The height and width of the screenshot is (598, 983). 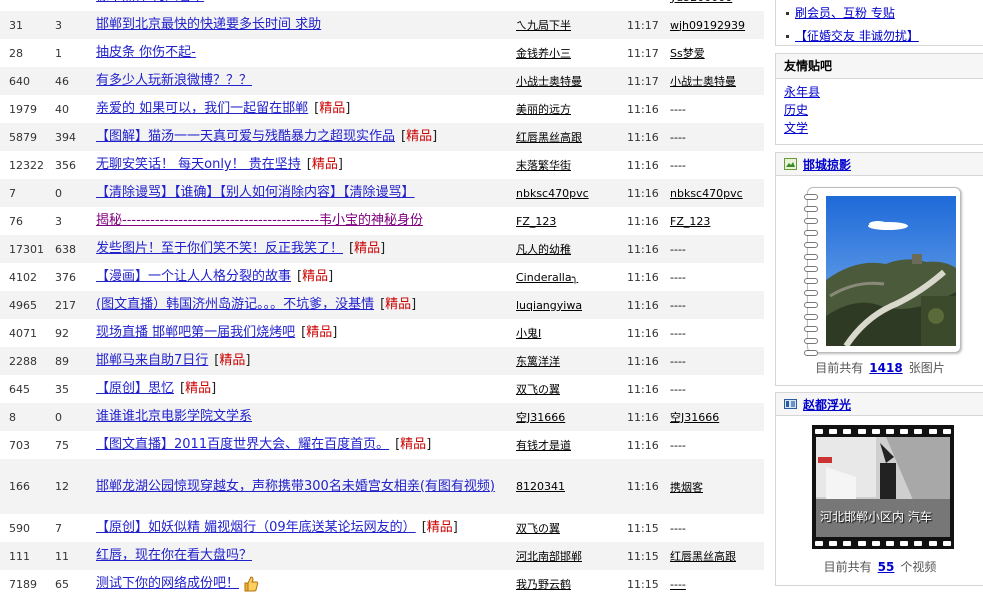 I want to click on thread-title-link: (图文直播）韩国济州岛游记。。。不坑爹，没基情, so click(x=235, y=304).